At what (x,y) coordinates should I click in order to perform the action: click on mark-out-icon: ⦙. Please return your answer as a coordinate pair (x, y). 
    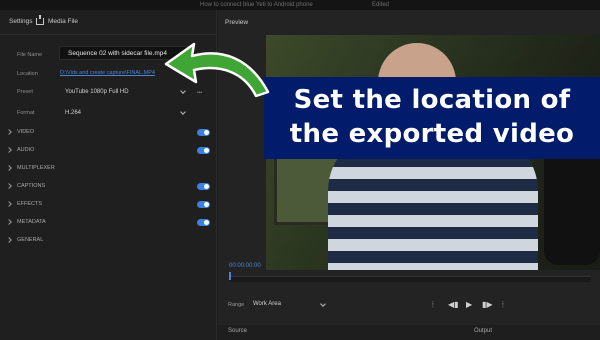
    Looking at the image, I should click on (503, 305).